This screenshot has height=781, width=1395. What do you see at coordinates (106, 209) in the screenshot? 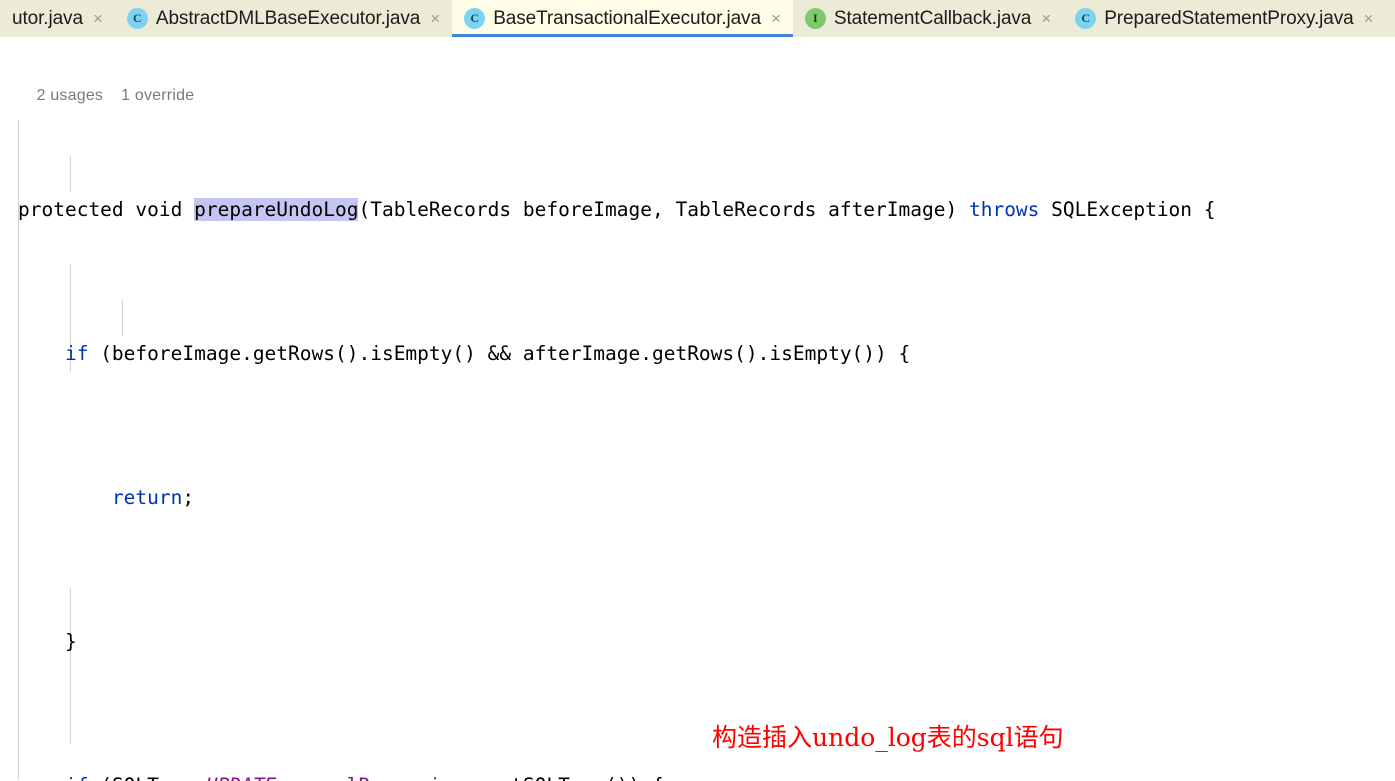
I see `code-span: protected void` at bounding box center [106, 209].